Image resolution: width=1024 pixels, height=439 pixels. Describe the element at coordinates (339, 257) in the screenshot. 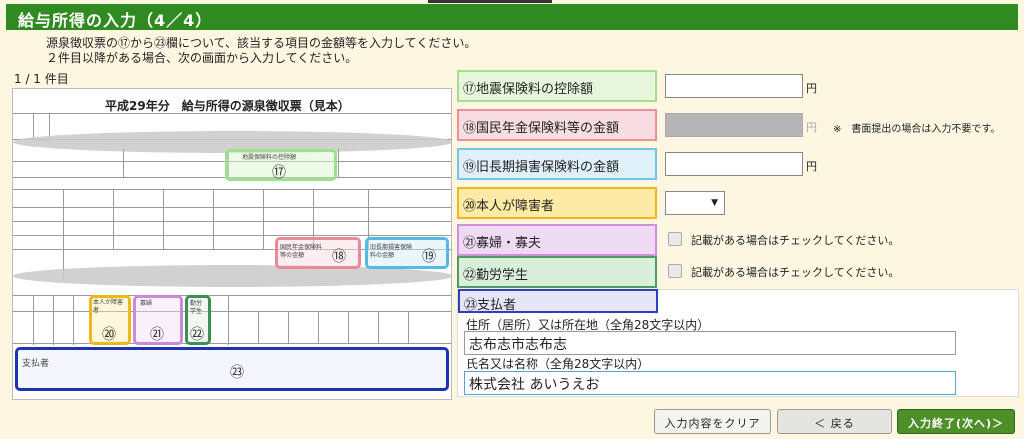

I see `form-area-18-marker: ⑱` at that location.